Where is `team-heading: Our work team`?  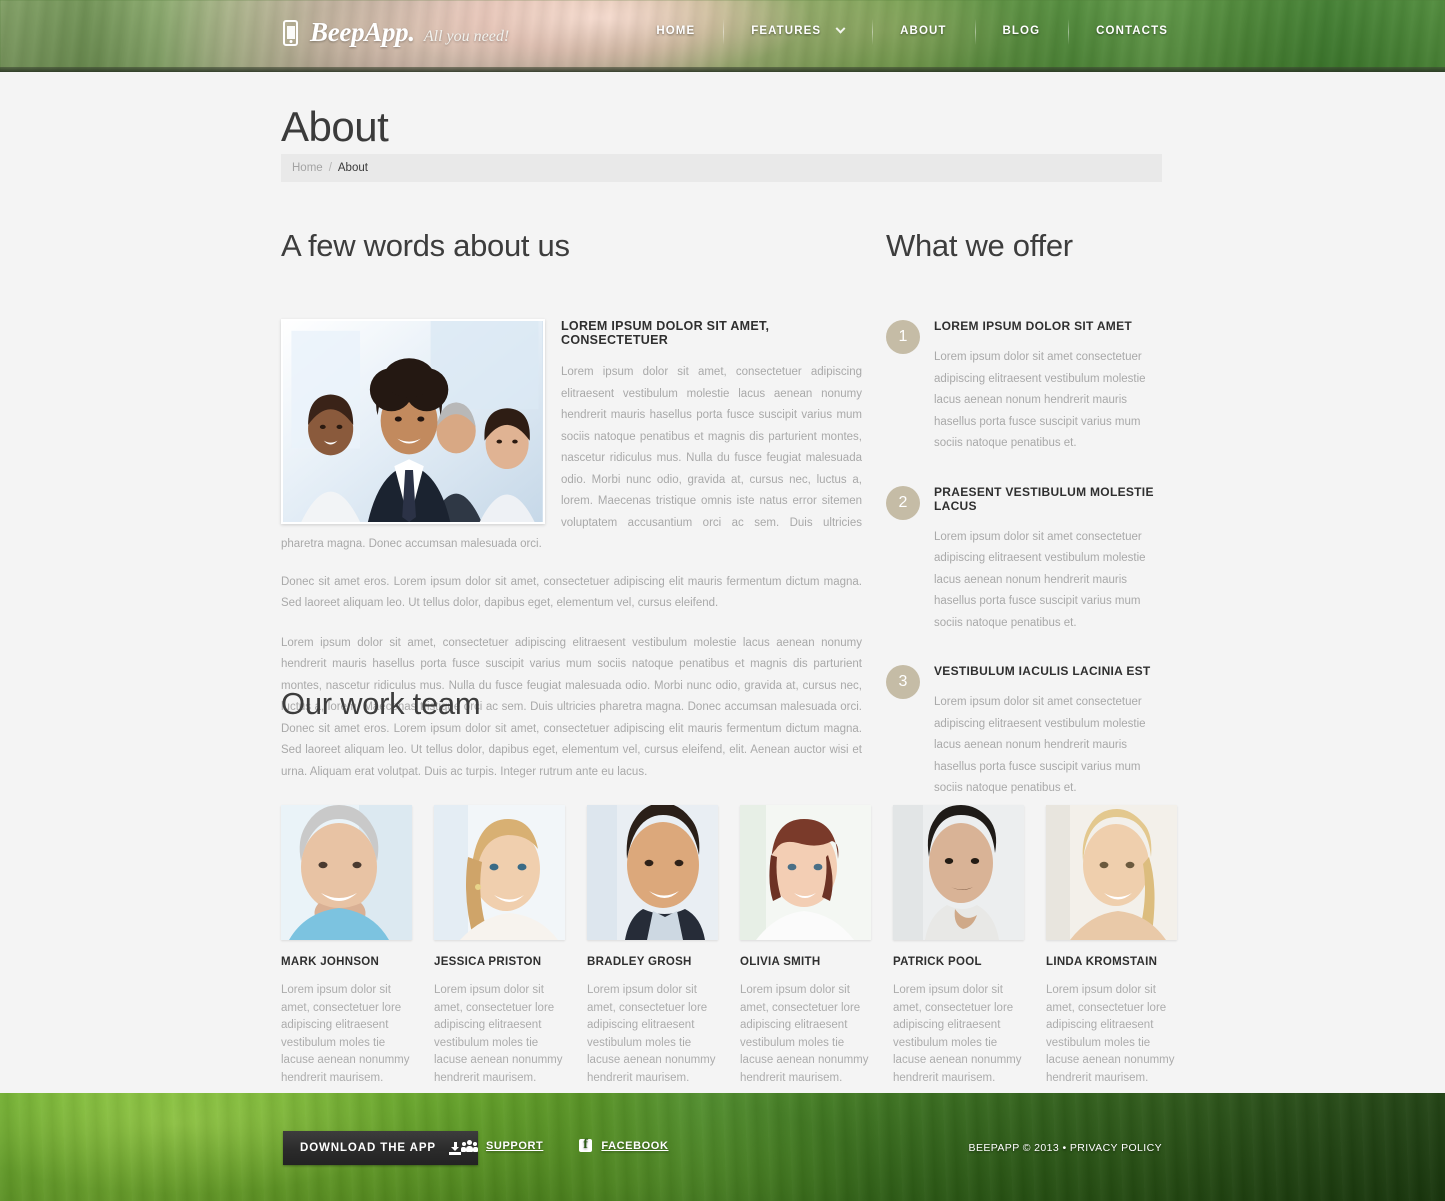
team-heading: Our work team is located at coordinates (381, 703).